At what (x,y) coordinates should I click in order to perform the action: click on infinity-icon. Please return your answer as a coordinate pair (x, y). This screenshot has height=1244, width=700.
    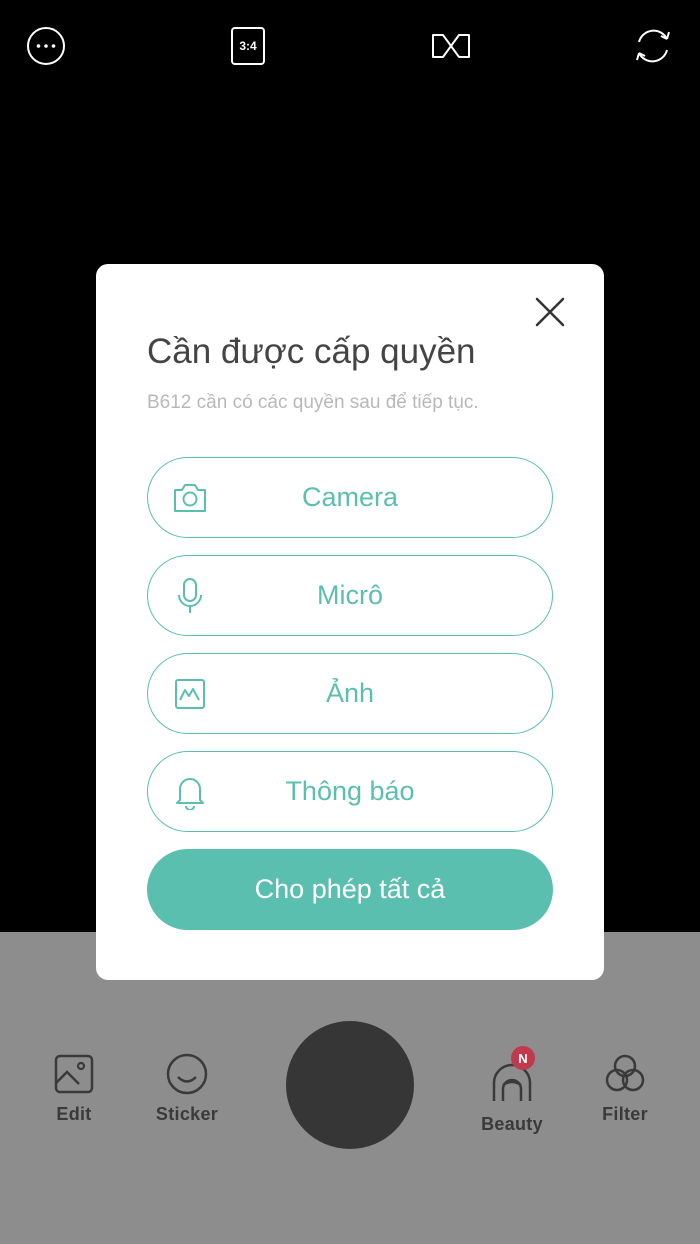
    Looking at the image, I should click on (451, 46).